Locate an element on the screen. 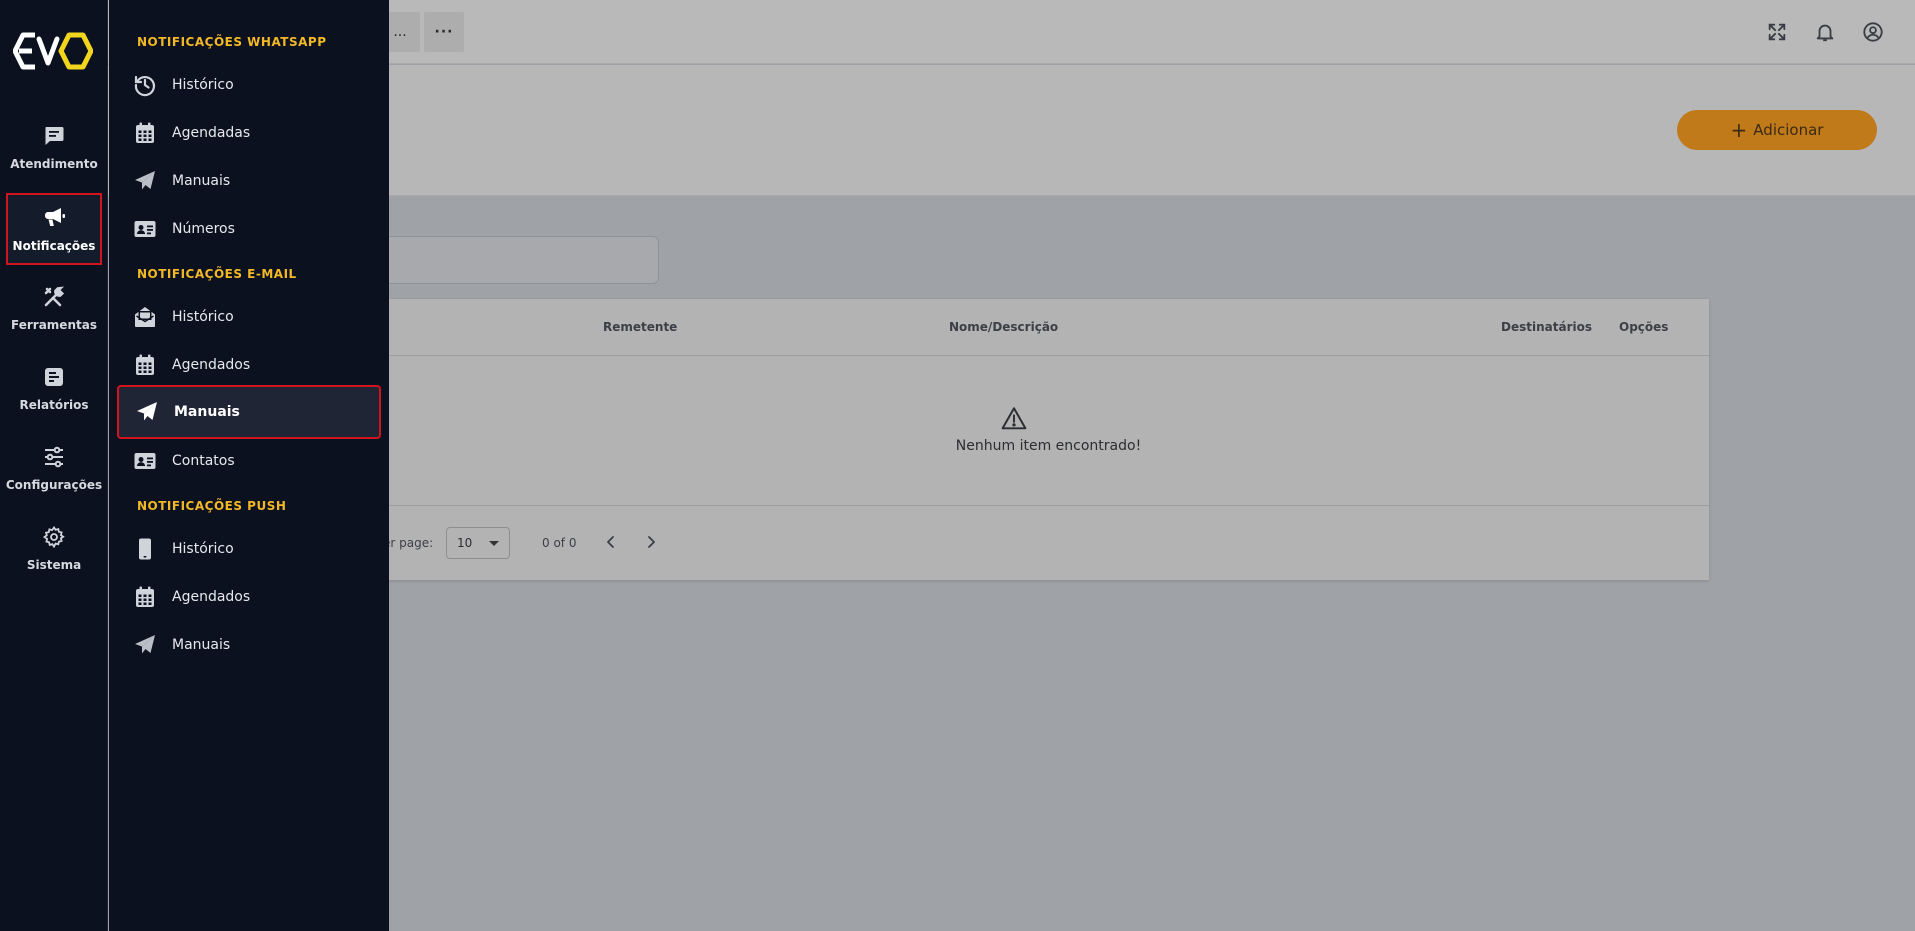  rail-item-ferramentas: Ferramentas is located at coordinates (54, 308).